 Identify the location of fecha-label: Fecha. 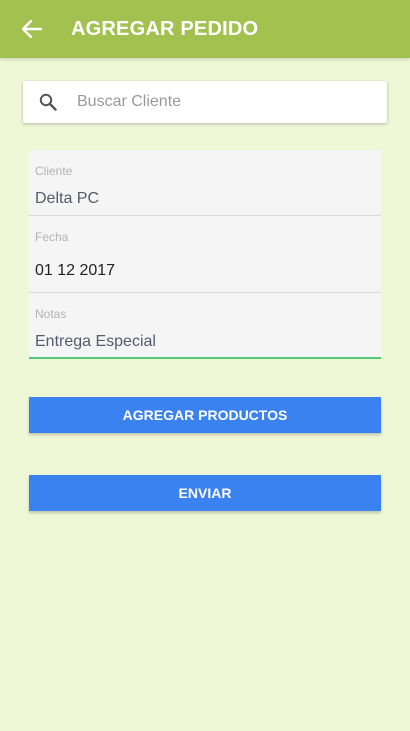
(52, 237).